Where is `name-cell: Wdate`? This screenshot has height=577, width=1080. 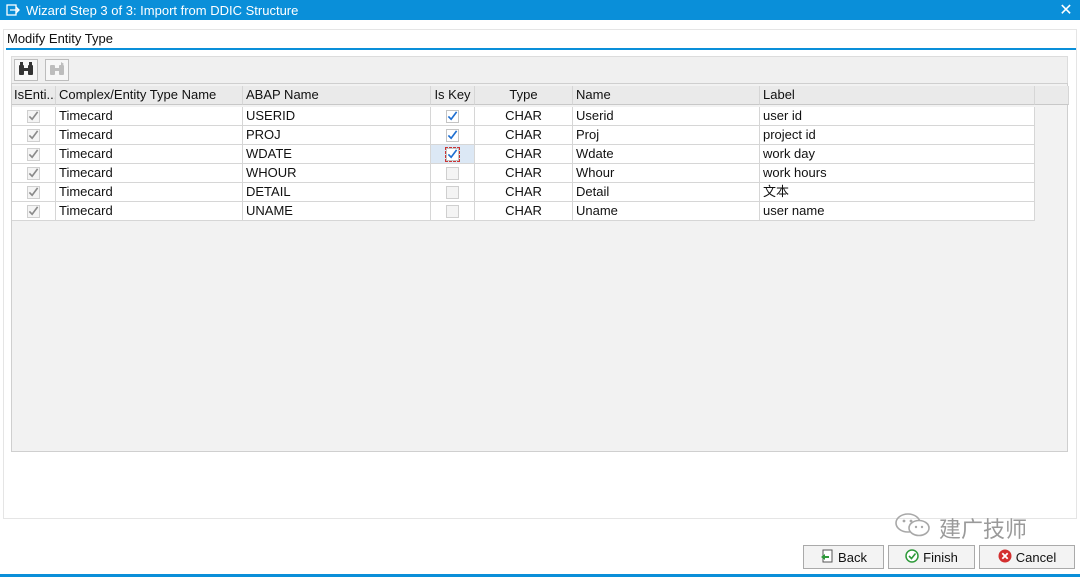 name-cell: Wdate is located at coordinates (666, 154).